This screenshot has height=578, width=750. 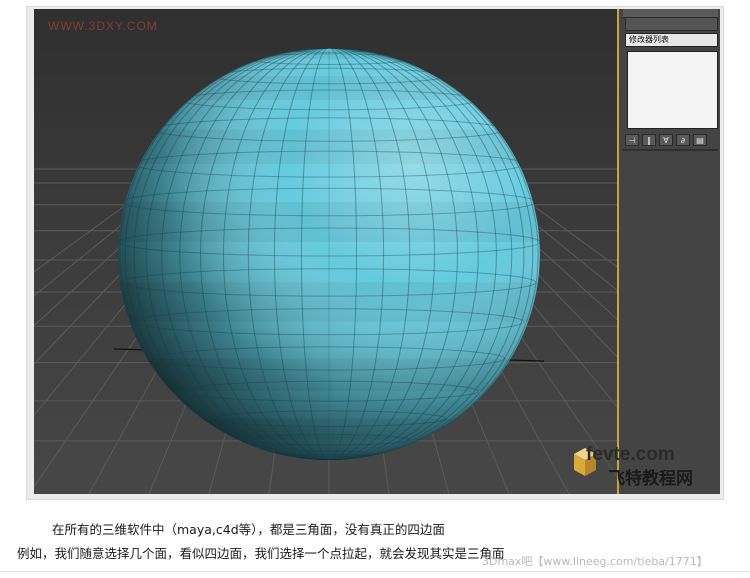 What do you see at coordinates (671, 24) in the screenshot?
I see `object-name-field` at bounding box center [671, 24].